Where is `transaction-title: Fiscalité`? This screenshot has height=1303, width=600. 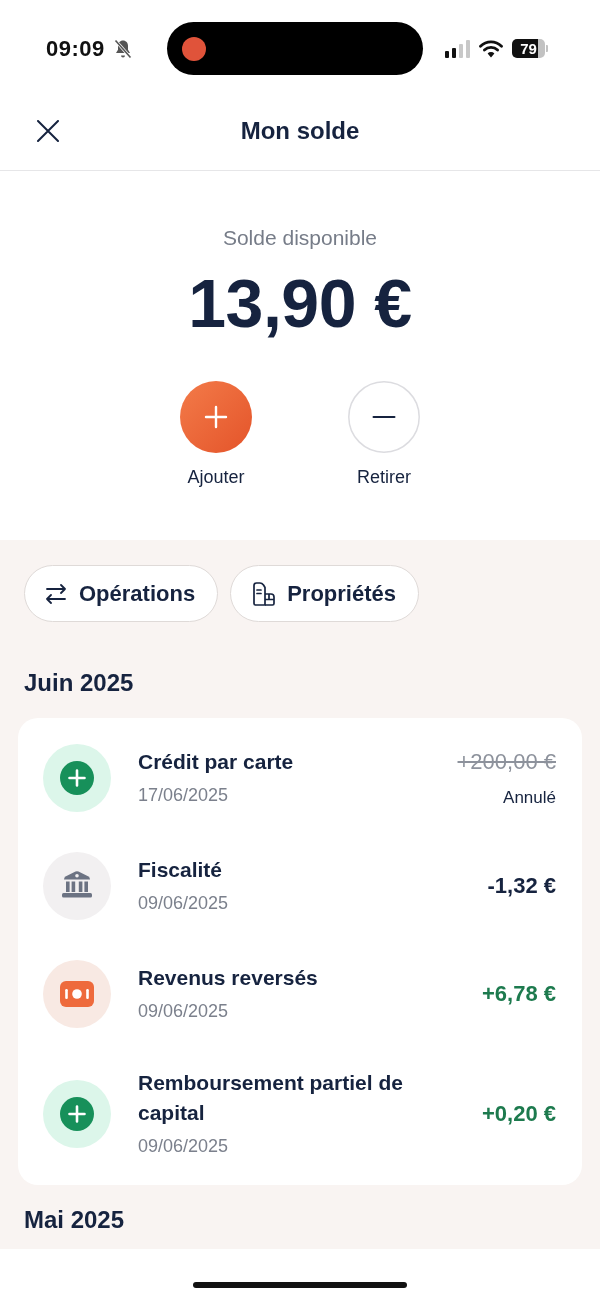
transaction-title: Fiscalité is located at coordinates (181, 870).